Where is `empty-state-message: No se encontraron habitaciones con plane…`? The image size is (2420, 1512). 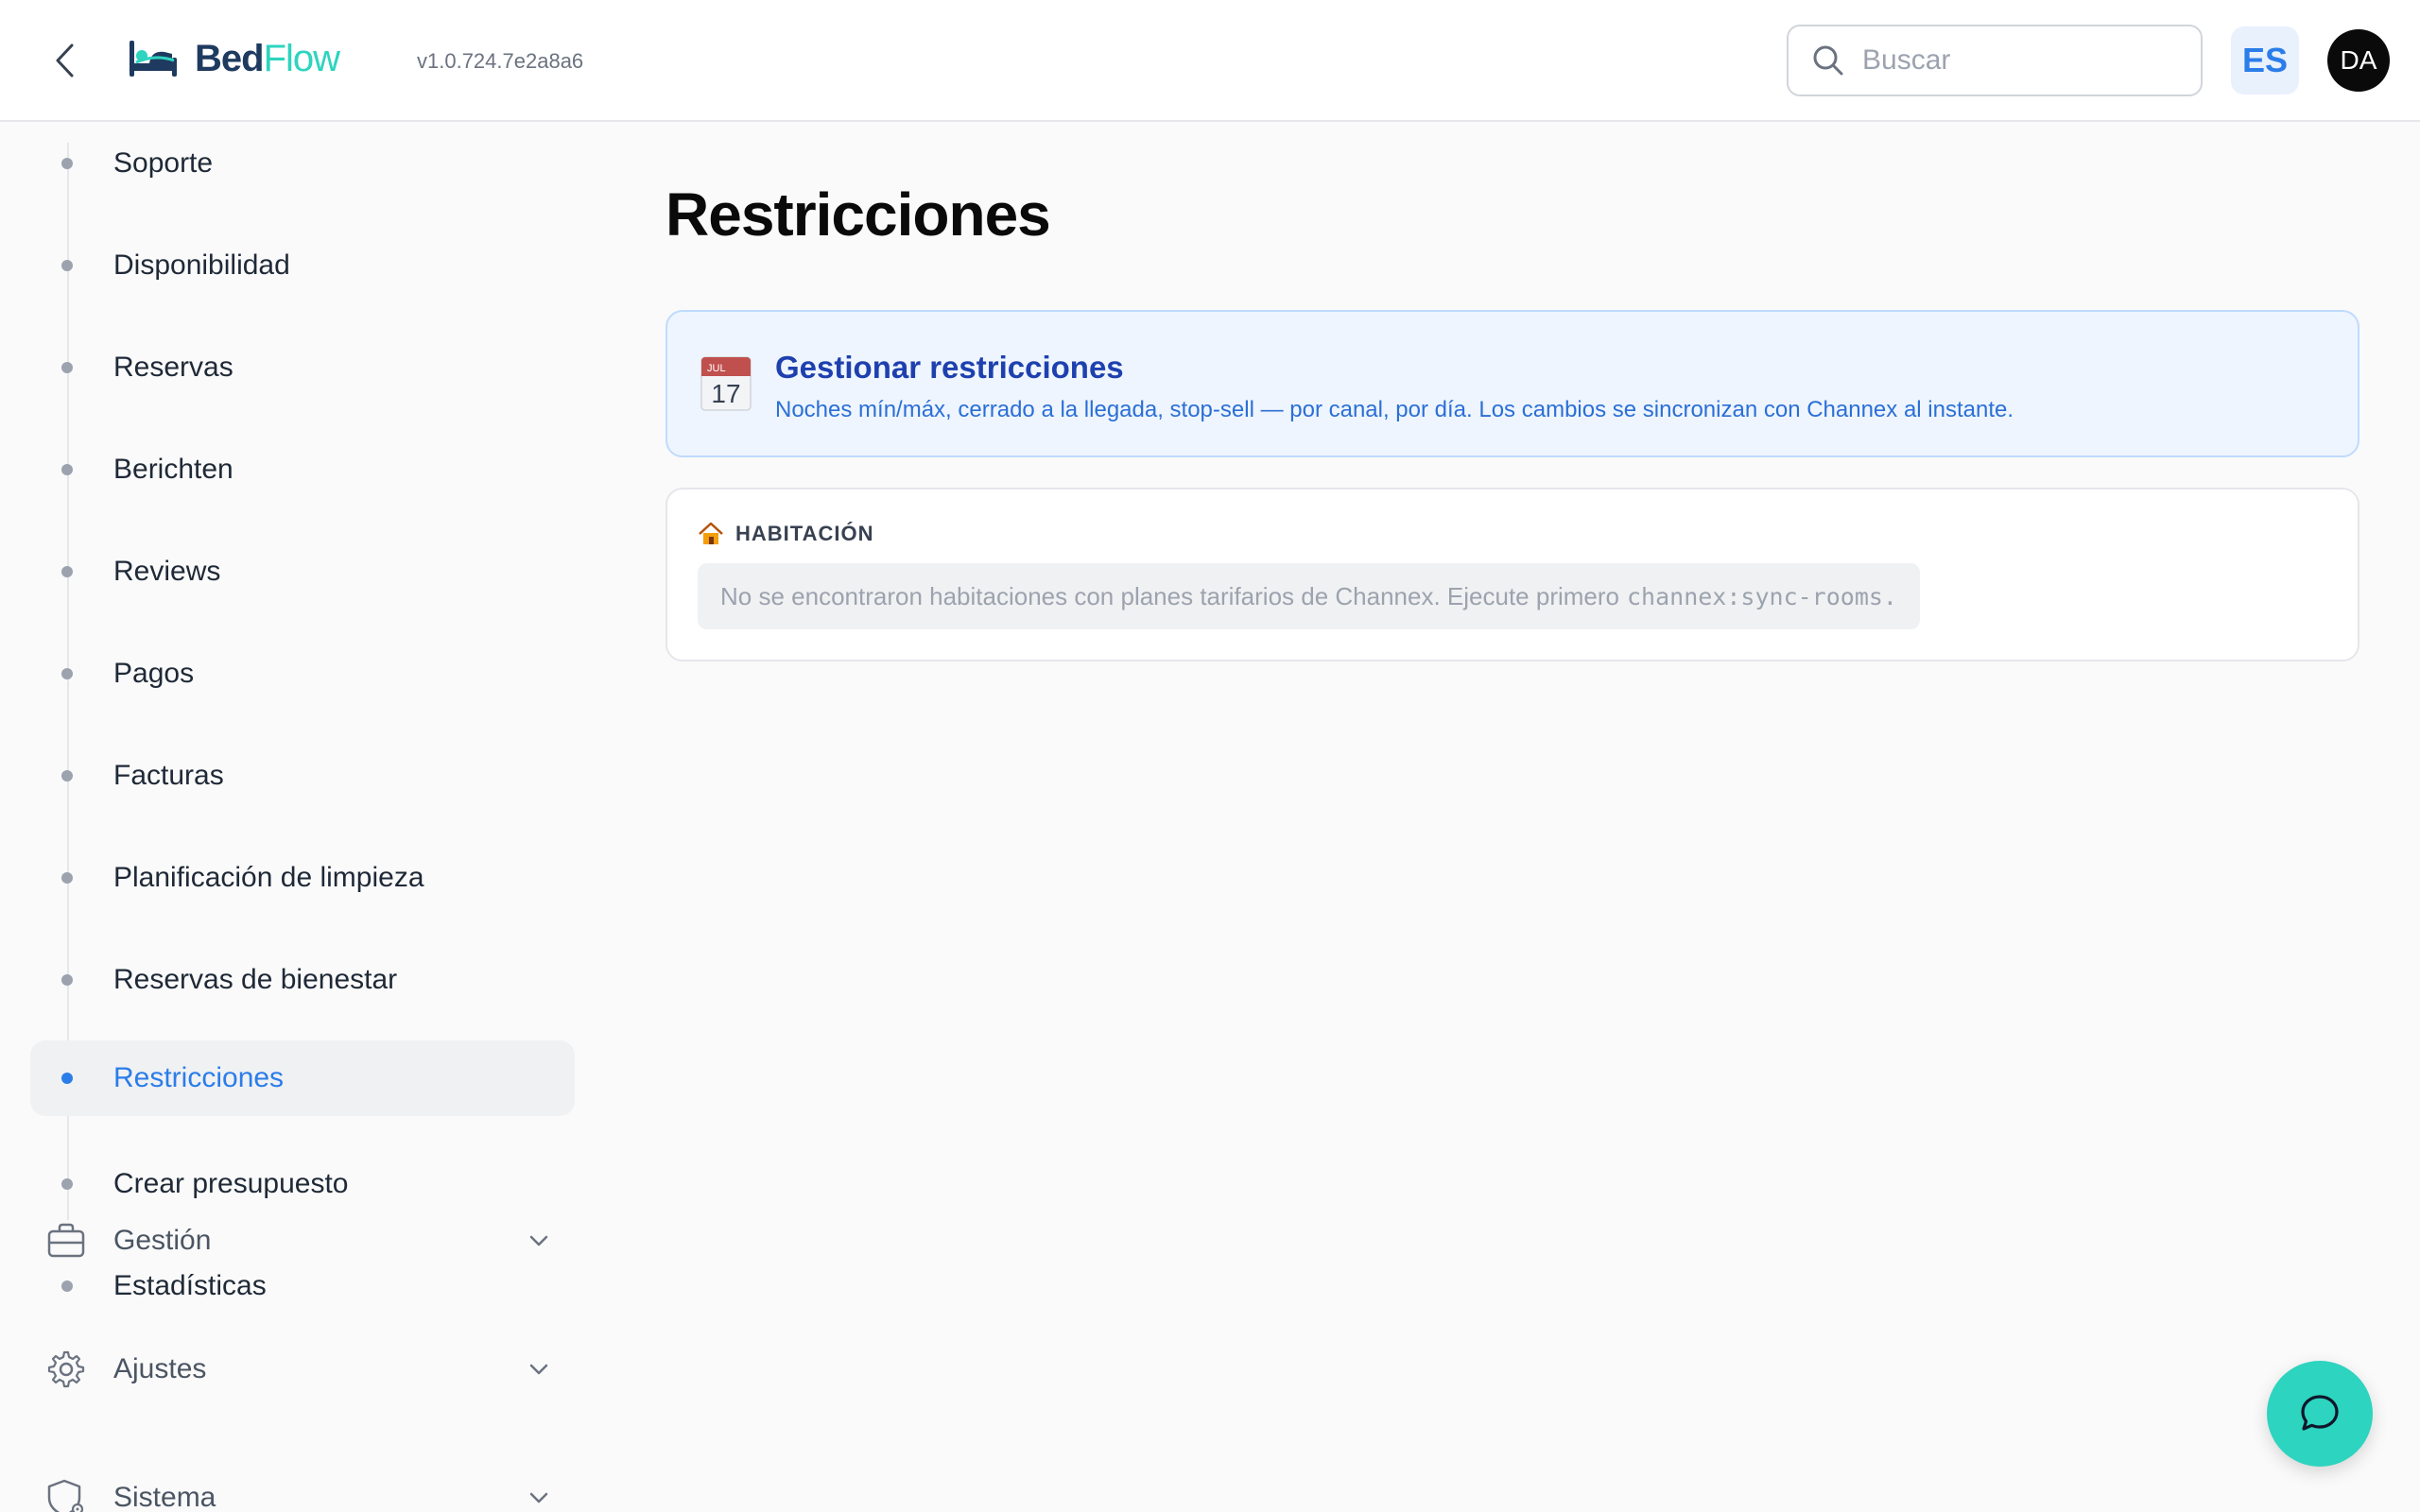
empty-state-message: No se encontraron habitaciones con plane… is located at coordinates (1309, 596).